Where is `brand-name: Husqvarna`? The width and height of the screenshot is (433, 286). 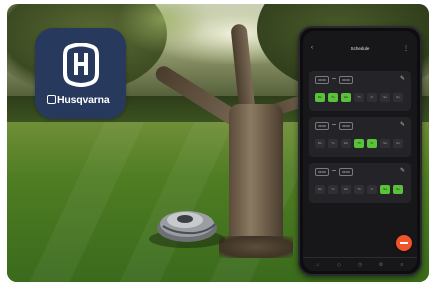
brand-name: Husqvarna is located at coordinates (78, 100).